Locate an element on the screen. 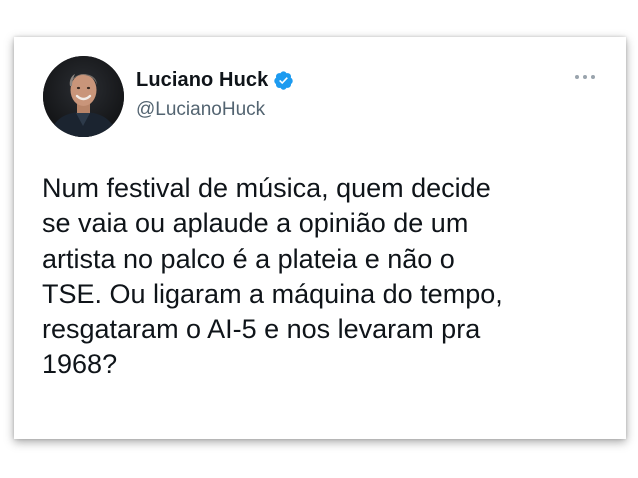 The width and height of the screenshot is (638, 478). verified-badge-icon is located at coordinates (283, 80).